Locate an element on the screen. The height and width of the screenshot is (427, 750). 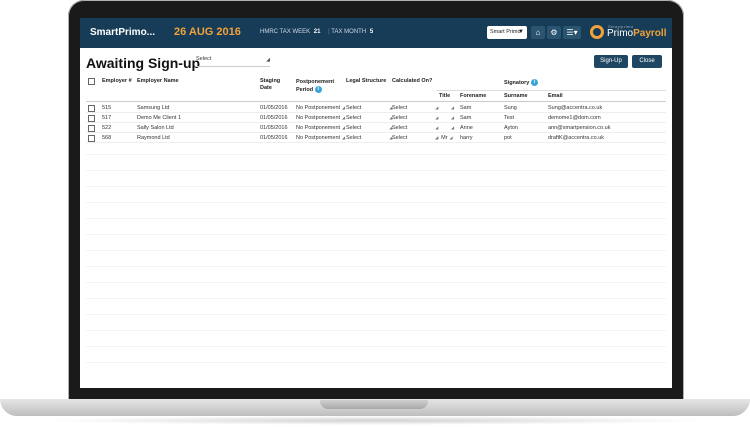
col-signatory-label: Signatory is located at coordinates (517, 82).